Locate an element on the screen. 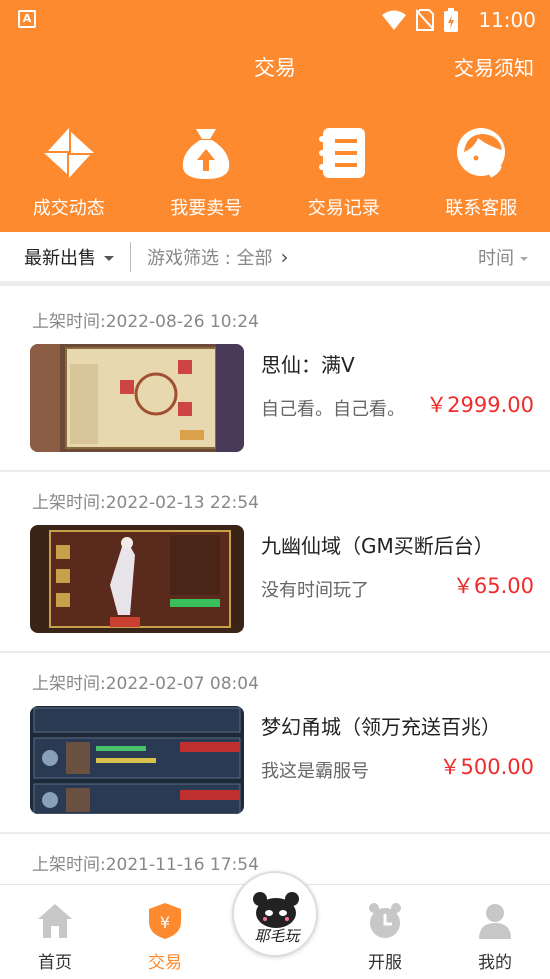 This screenshot has height=979, width=550. listing-date: 上架时间:2022-02-13 22:54 is located at coordinates (145, 503).